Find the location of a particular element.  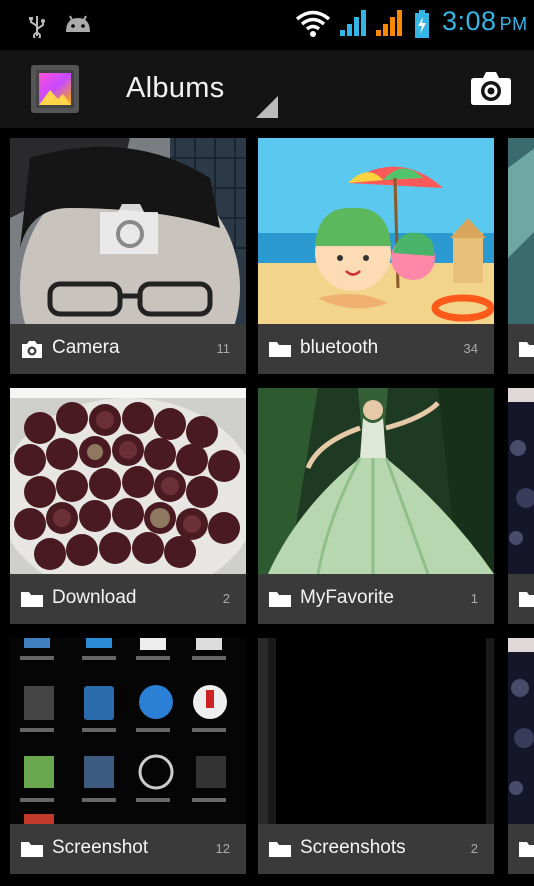

album-name: Screenshot is located at coordinates (100, 847).